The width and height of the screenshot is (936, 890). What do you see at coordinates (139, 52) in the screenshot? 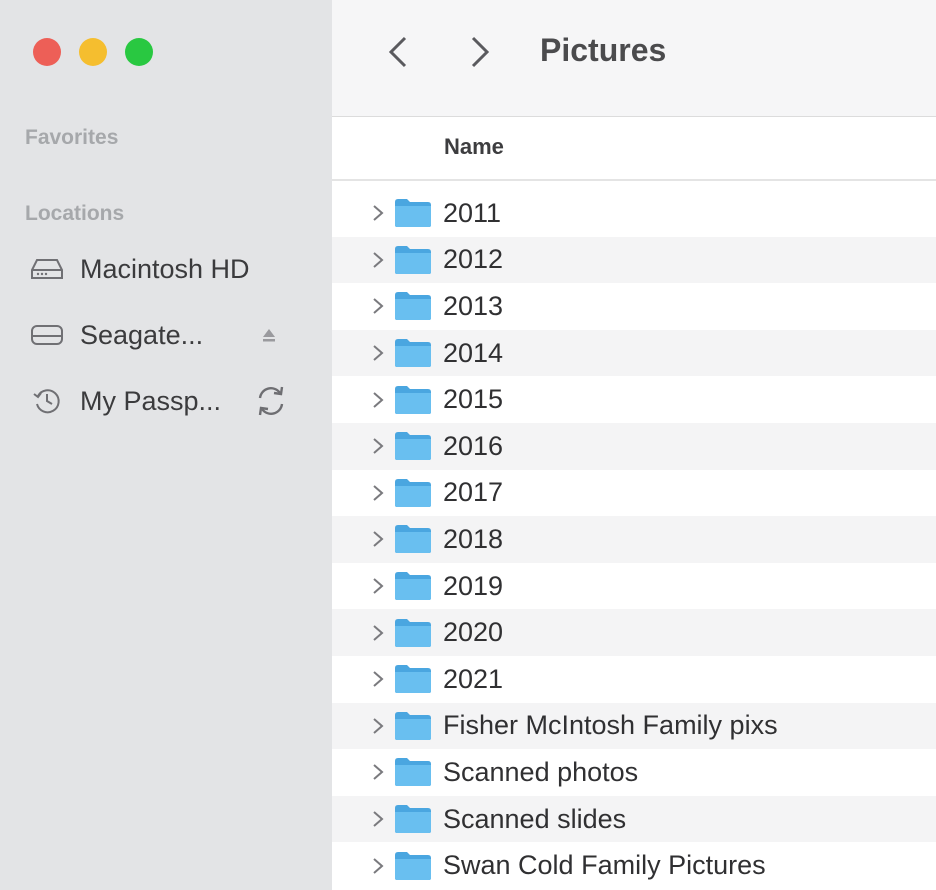
I see `zoom-button` at bounding box center [139, 52].